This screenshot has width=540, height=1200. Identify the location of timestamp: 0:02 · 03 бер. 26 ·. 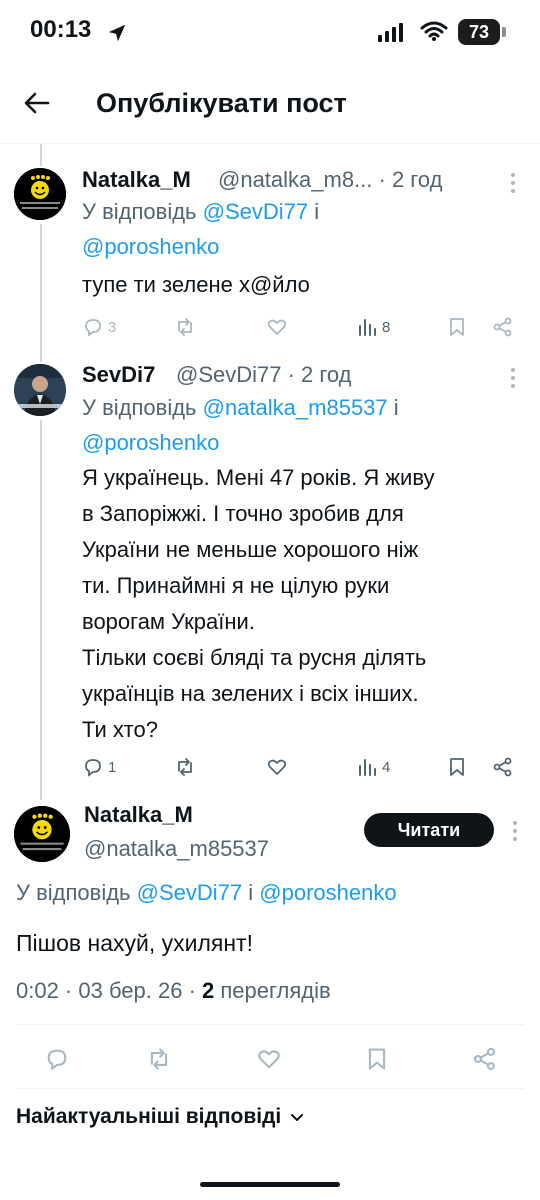
(109, 990).